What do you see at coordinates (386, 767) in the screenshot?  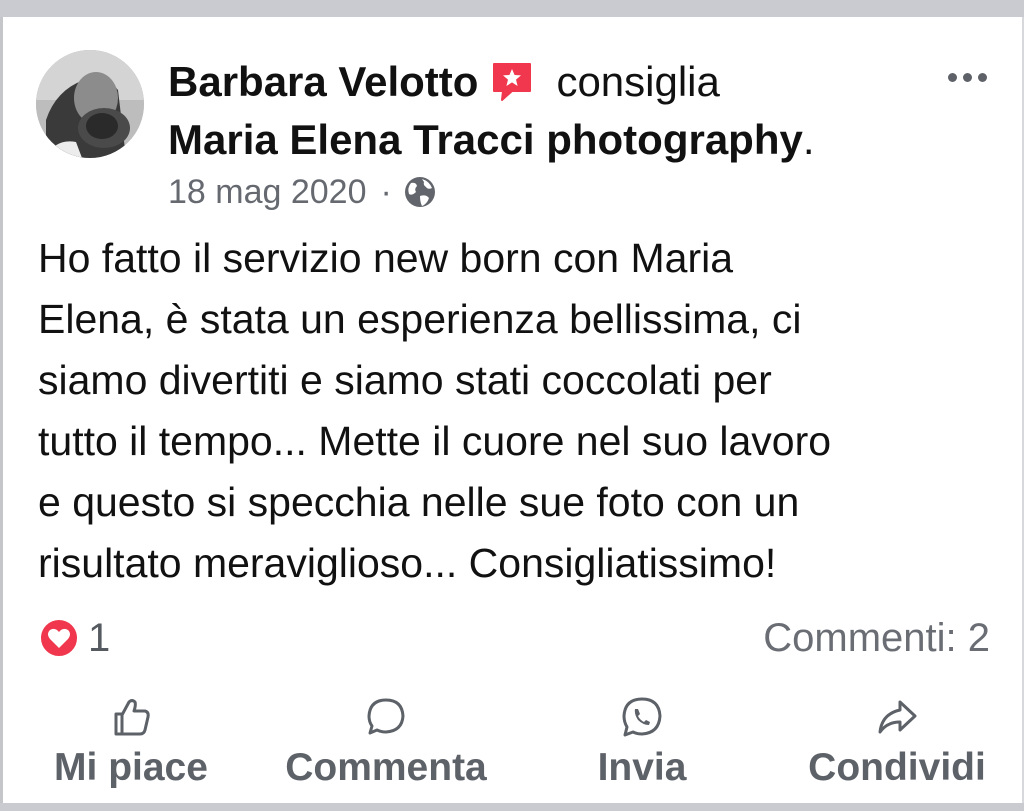 I see `comment-label: Commenta` at bounding box center [386, 767].